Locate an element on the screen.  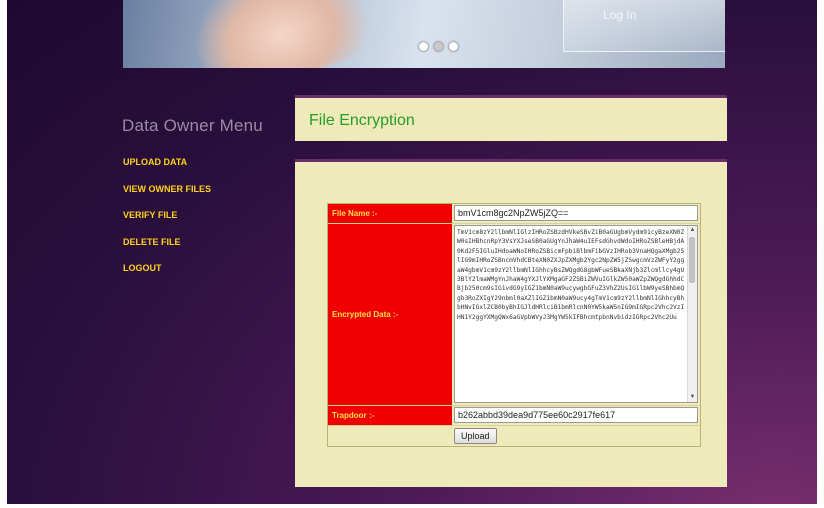
scroll-up-icon: ▲ is located at coordinates (692, 230).